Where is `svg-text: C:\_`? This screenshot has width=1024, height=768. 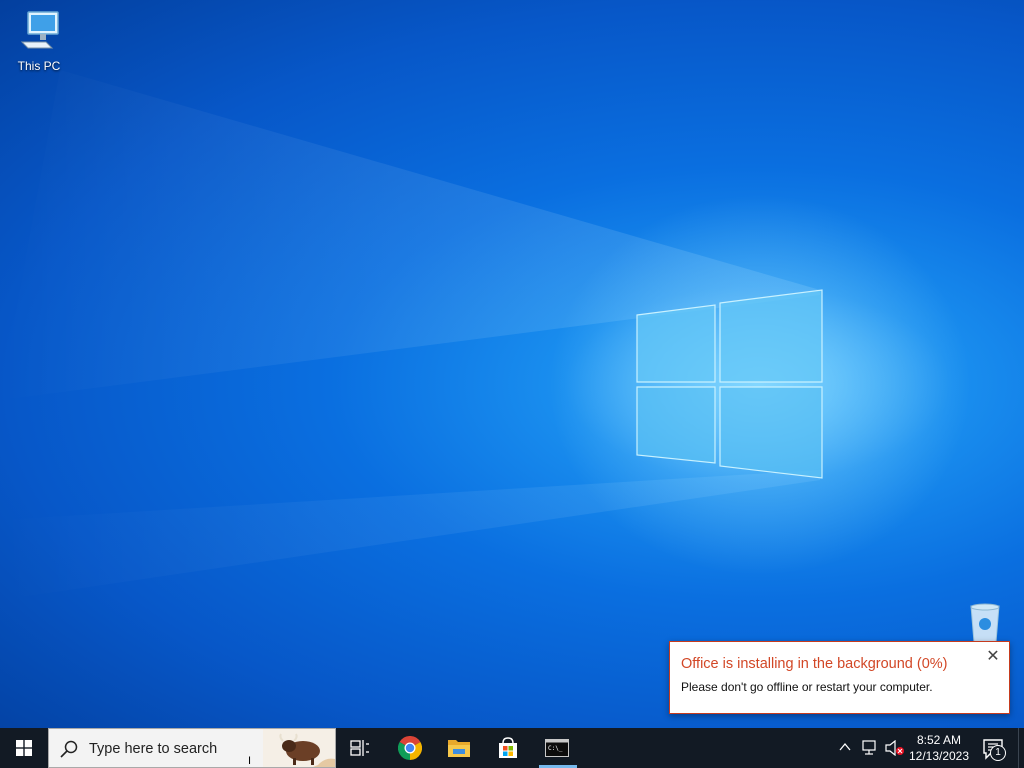 svg-text: C:\_ is located at coordinates (555, 748).